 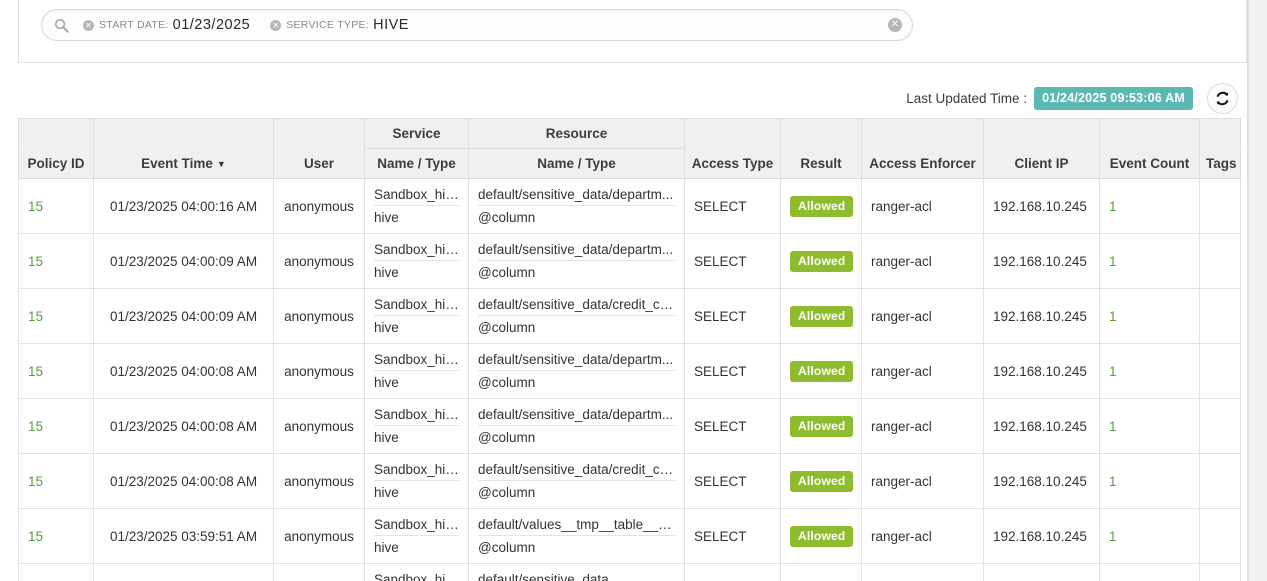 I want to click on filter-chip-value: 01/23/2025, so click(x=211, y=25).